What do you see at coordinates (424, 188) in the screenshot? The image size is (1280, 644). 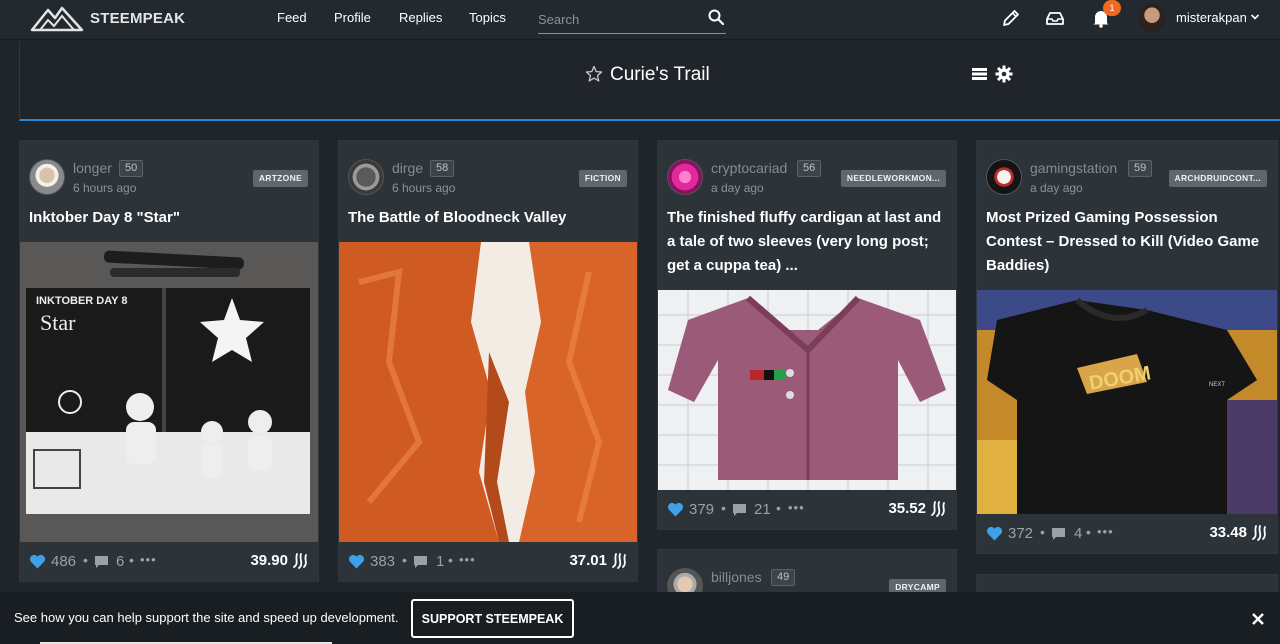 I see `post-time: 6 hours ago` at bounding box center [424, 188].